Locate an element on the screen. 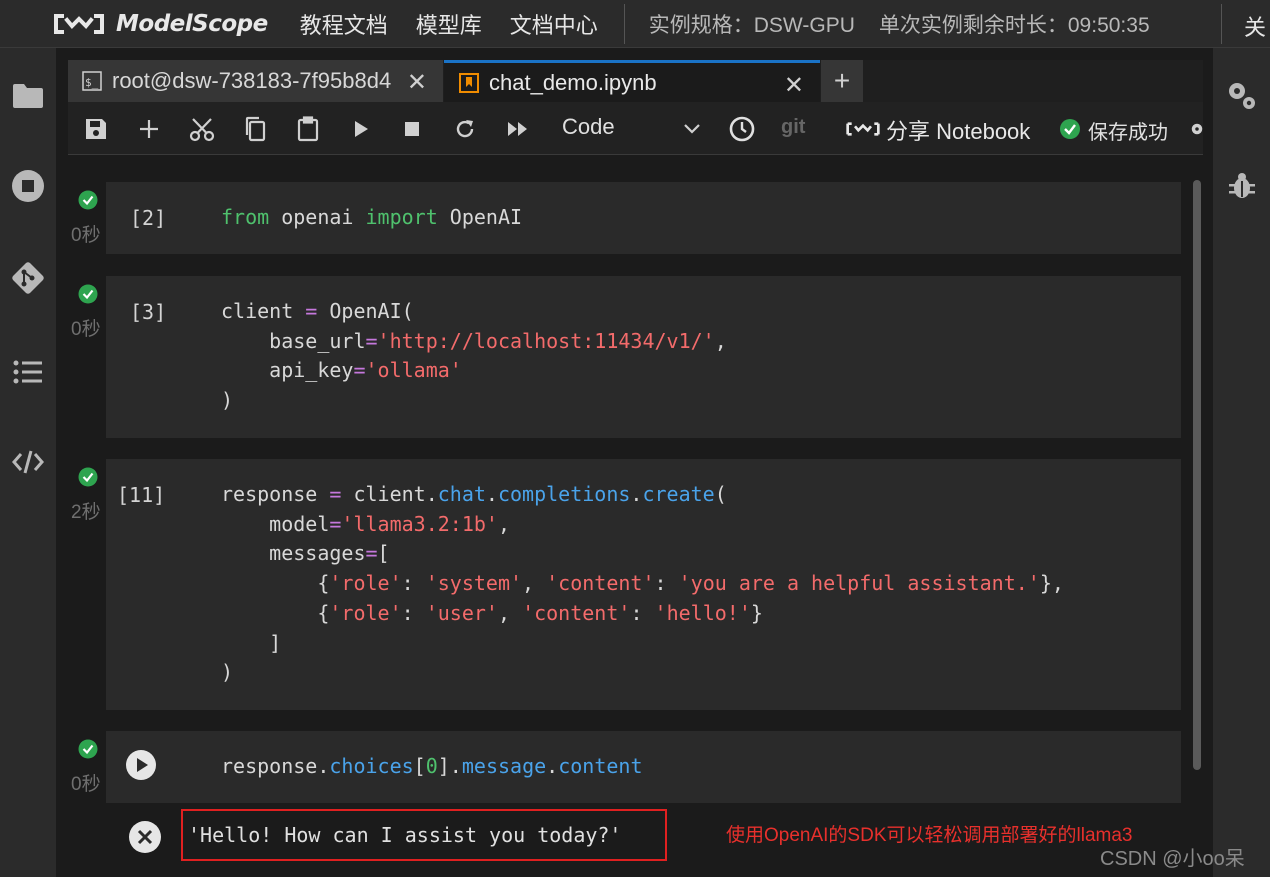  cell-type-select: Code is located at coordinates (632, 129).